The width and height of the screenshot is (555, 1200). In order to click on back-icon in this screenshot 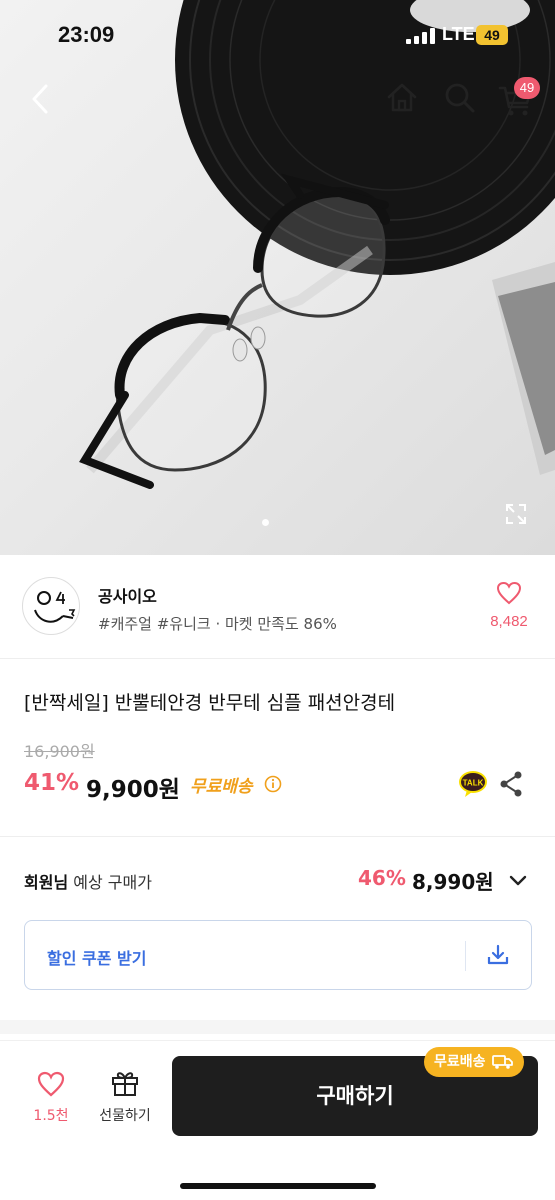, I will do `click(41, 99)`.